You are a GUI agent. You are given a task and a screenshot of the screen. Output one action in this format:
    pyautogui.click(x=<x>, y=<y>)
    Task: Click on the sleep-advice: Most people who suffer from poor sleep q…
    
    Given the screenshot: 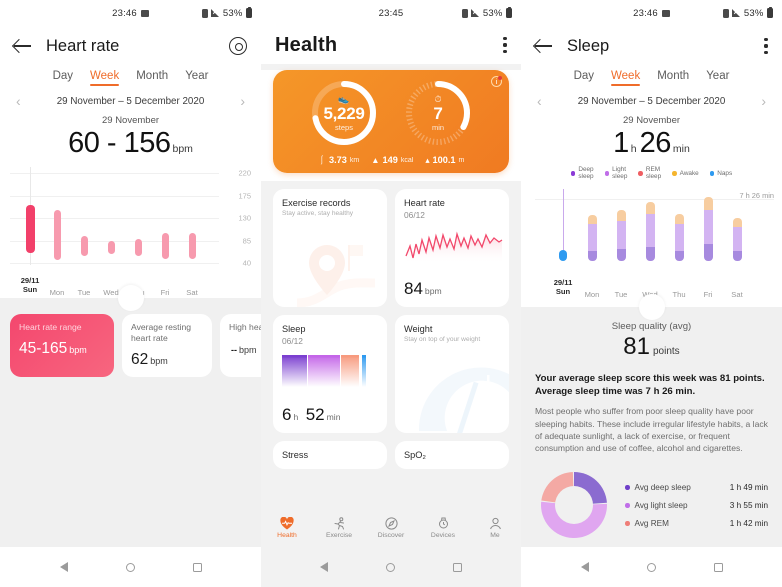 What is the action you would take?
    pyautogui.click(x=651, y=430)
    